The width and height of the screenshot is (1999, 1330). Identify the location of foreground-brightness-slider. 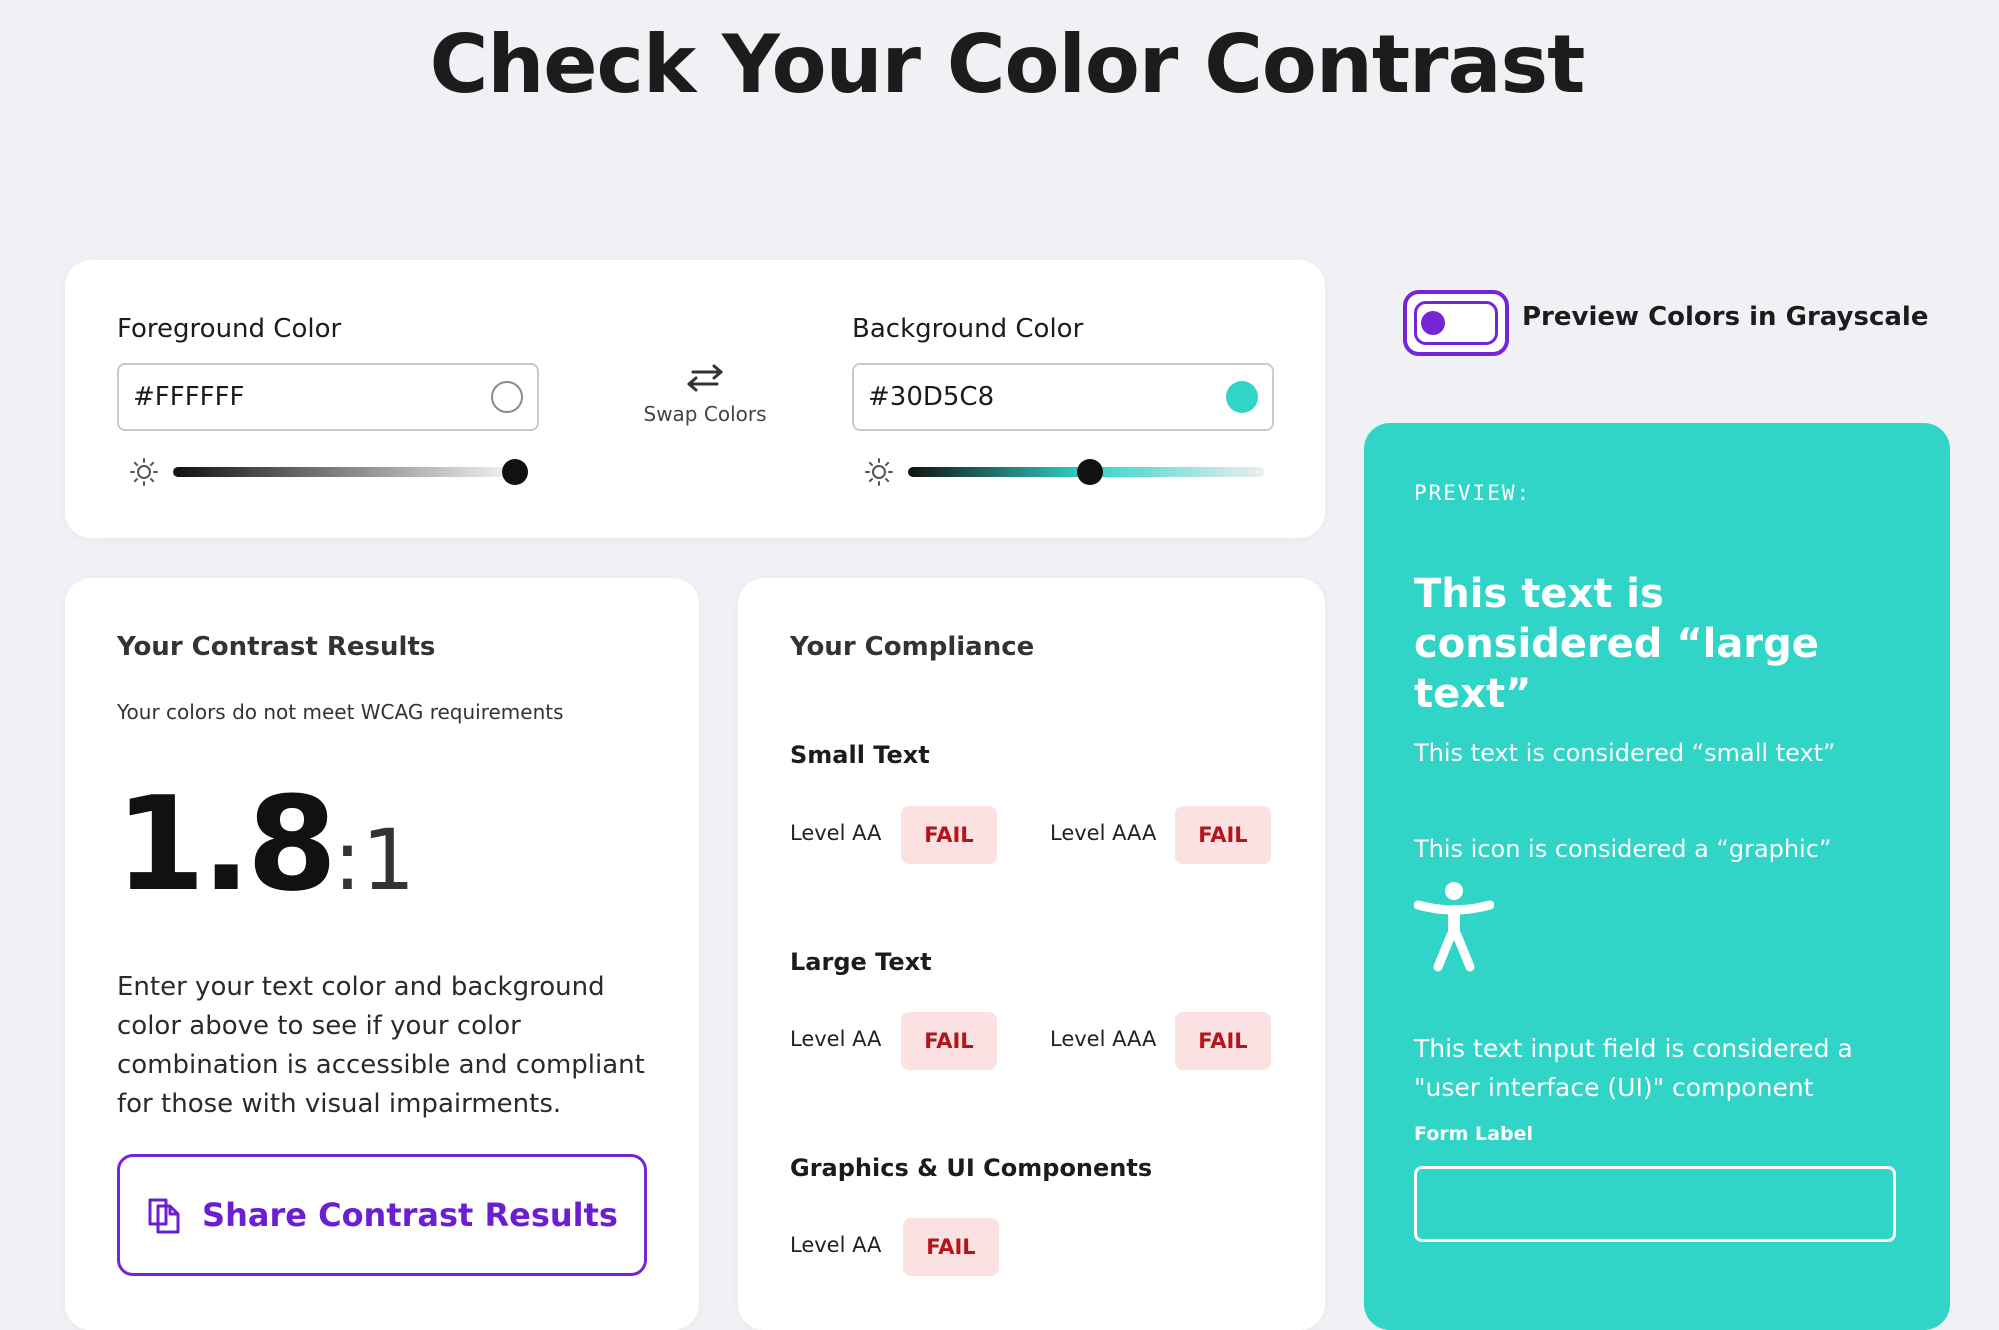
(329, 472).